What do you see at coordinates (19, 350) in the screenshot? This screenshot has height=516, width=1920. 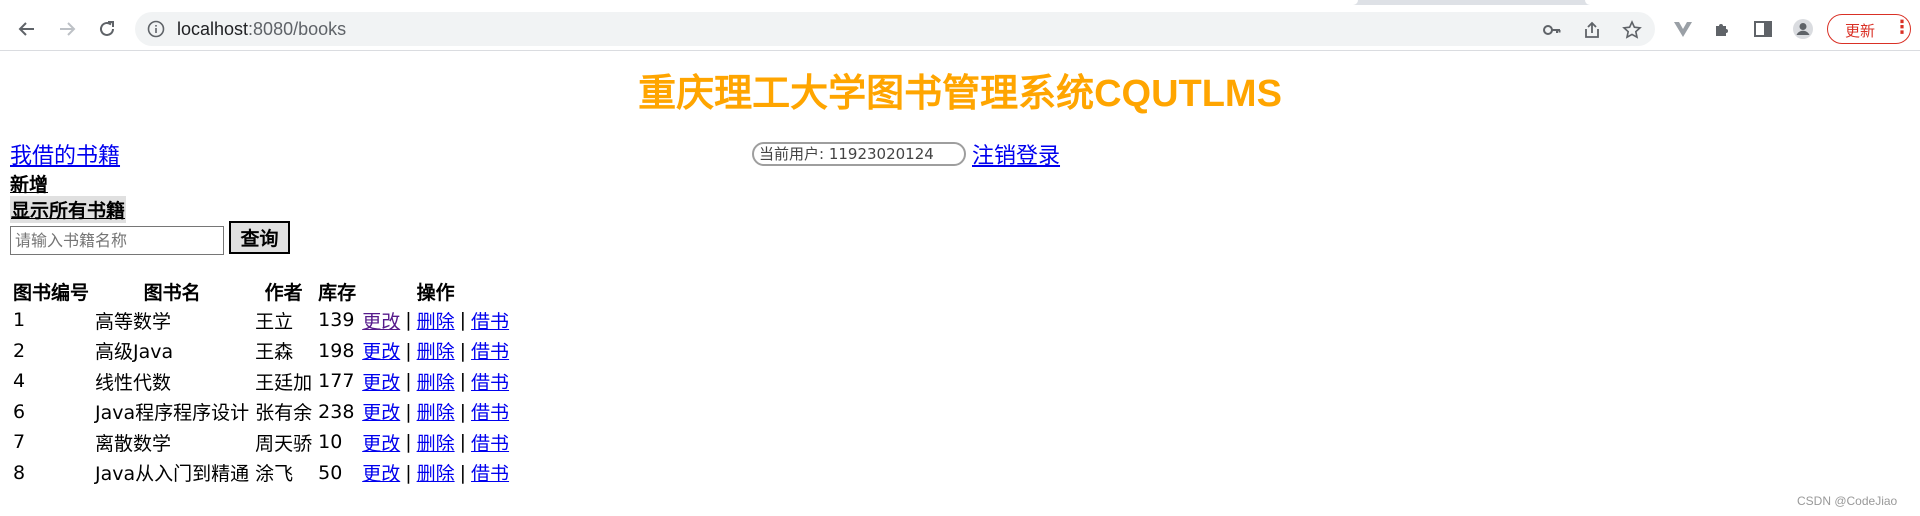 I see `book-id: 2` at bounding box center [19, 350].